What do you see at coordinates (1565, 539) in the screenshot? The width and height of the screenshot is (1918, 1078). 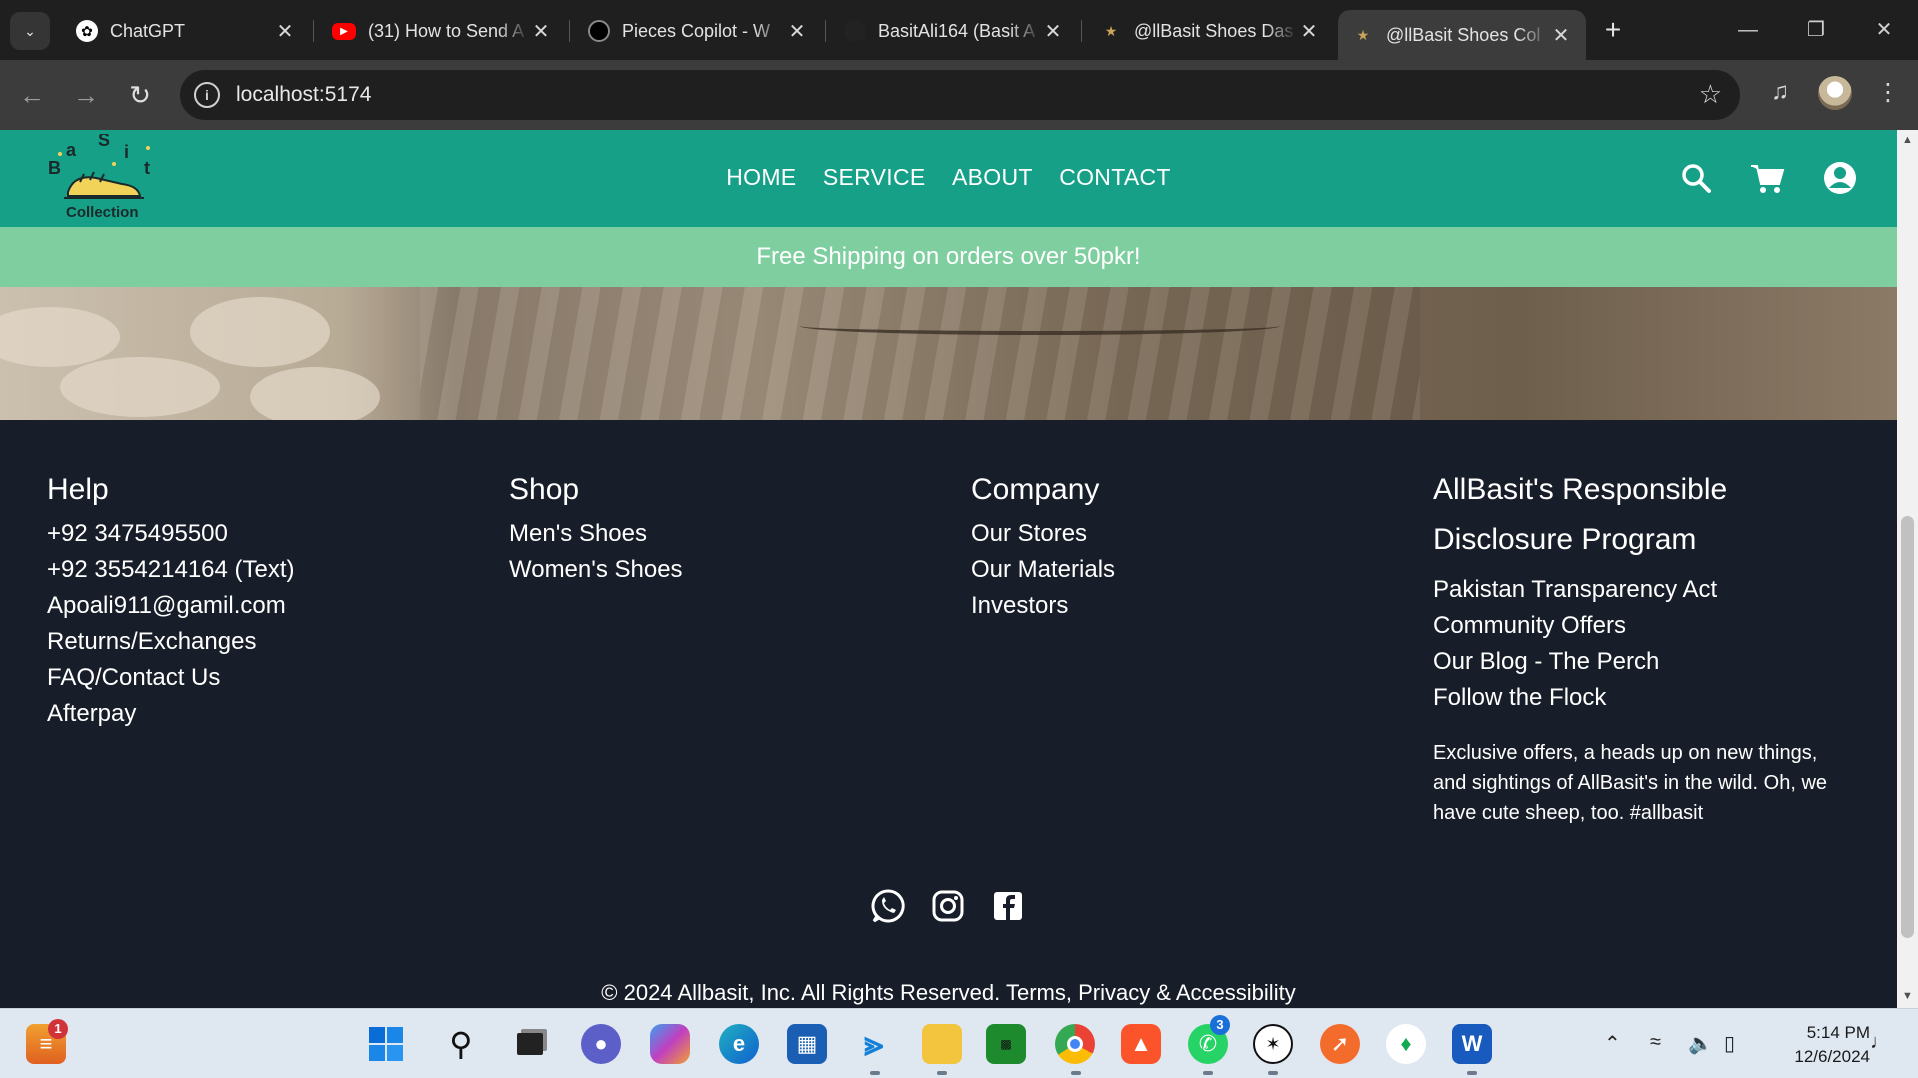 I see `footer-heading: Disclosure Program` at bounding box center [1565, 539].